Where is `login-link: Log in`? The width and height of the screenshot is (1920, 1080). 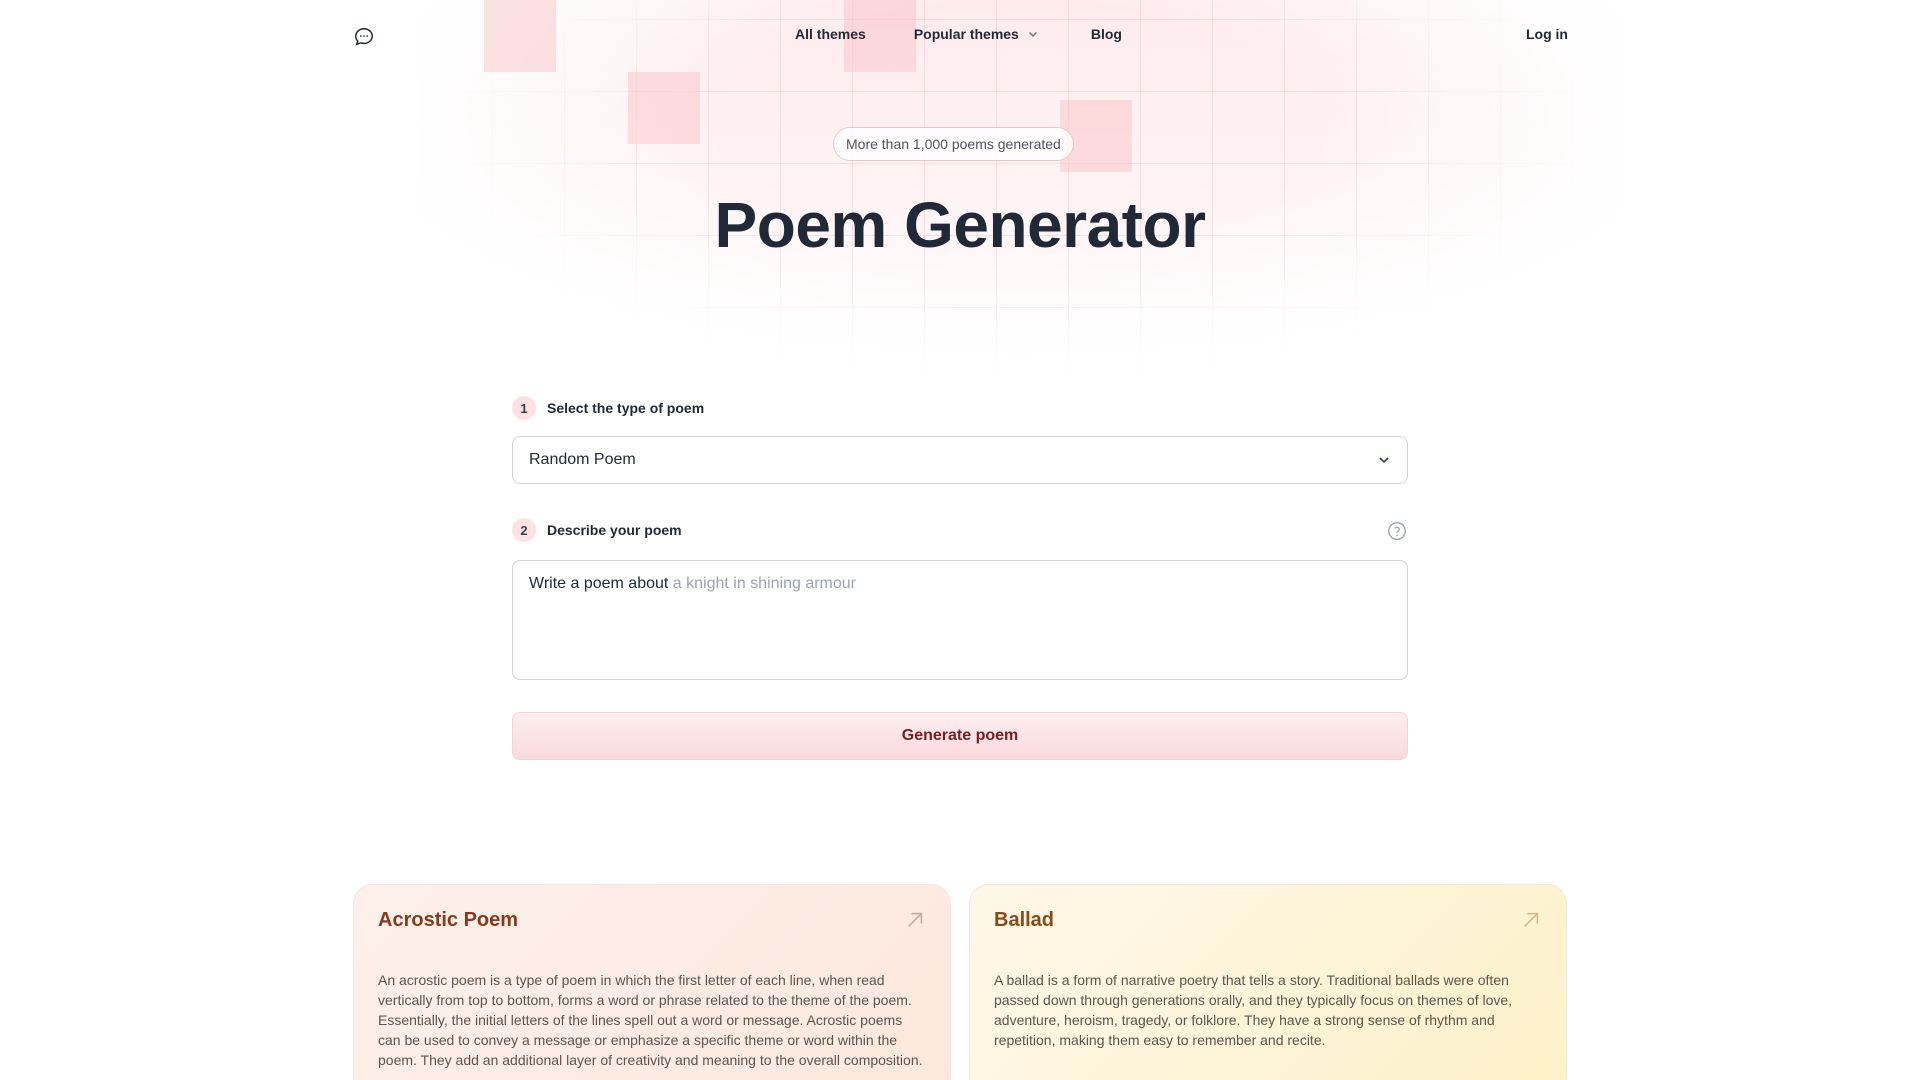
login-link: Log in is located at coordinates (1547, 34).